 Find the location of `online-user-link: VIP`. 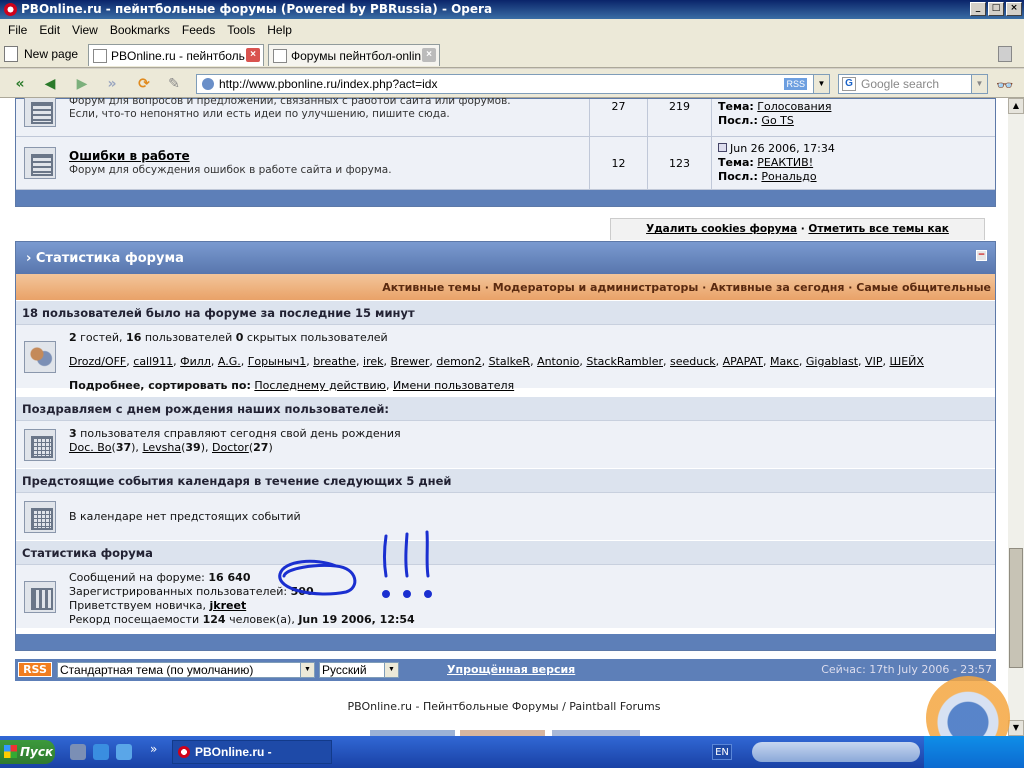

online-user-link: VIP is located at coordinates (873, 361).